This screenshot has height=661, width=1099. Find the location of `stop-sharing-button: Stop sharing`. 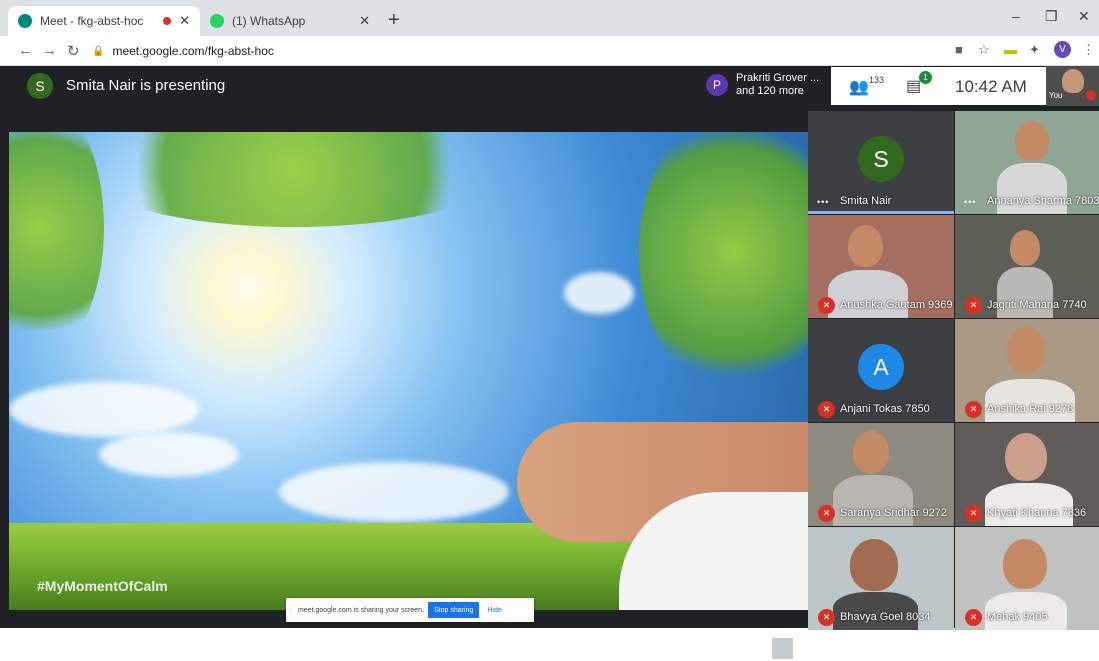

stop-sharing-button: Stop sharing is located at coordinates (454, 610).